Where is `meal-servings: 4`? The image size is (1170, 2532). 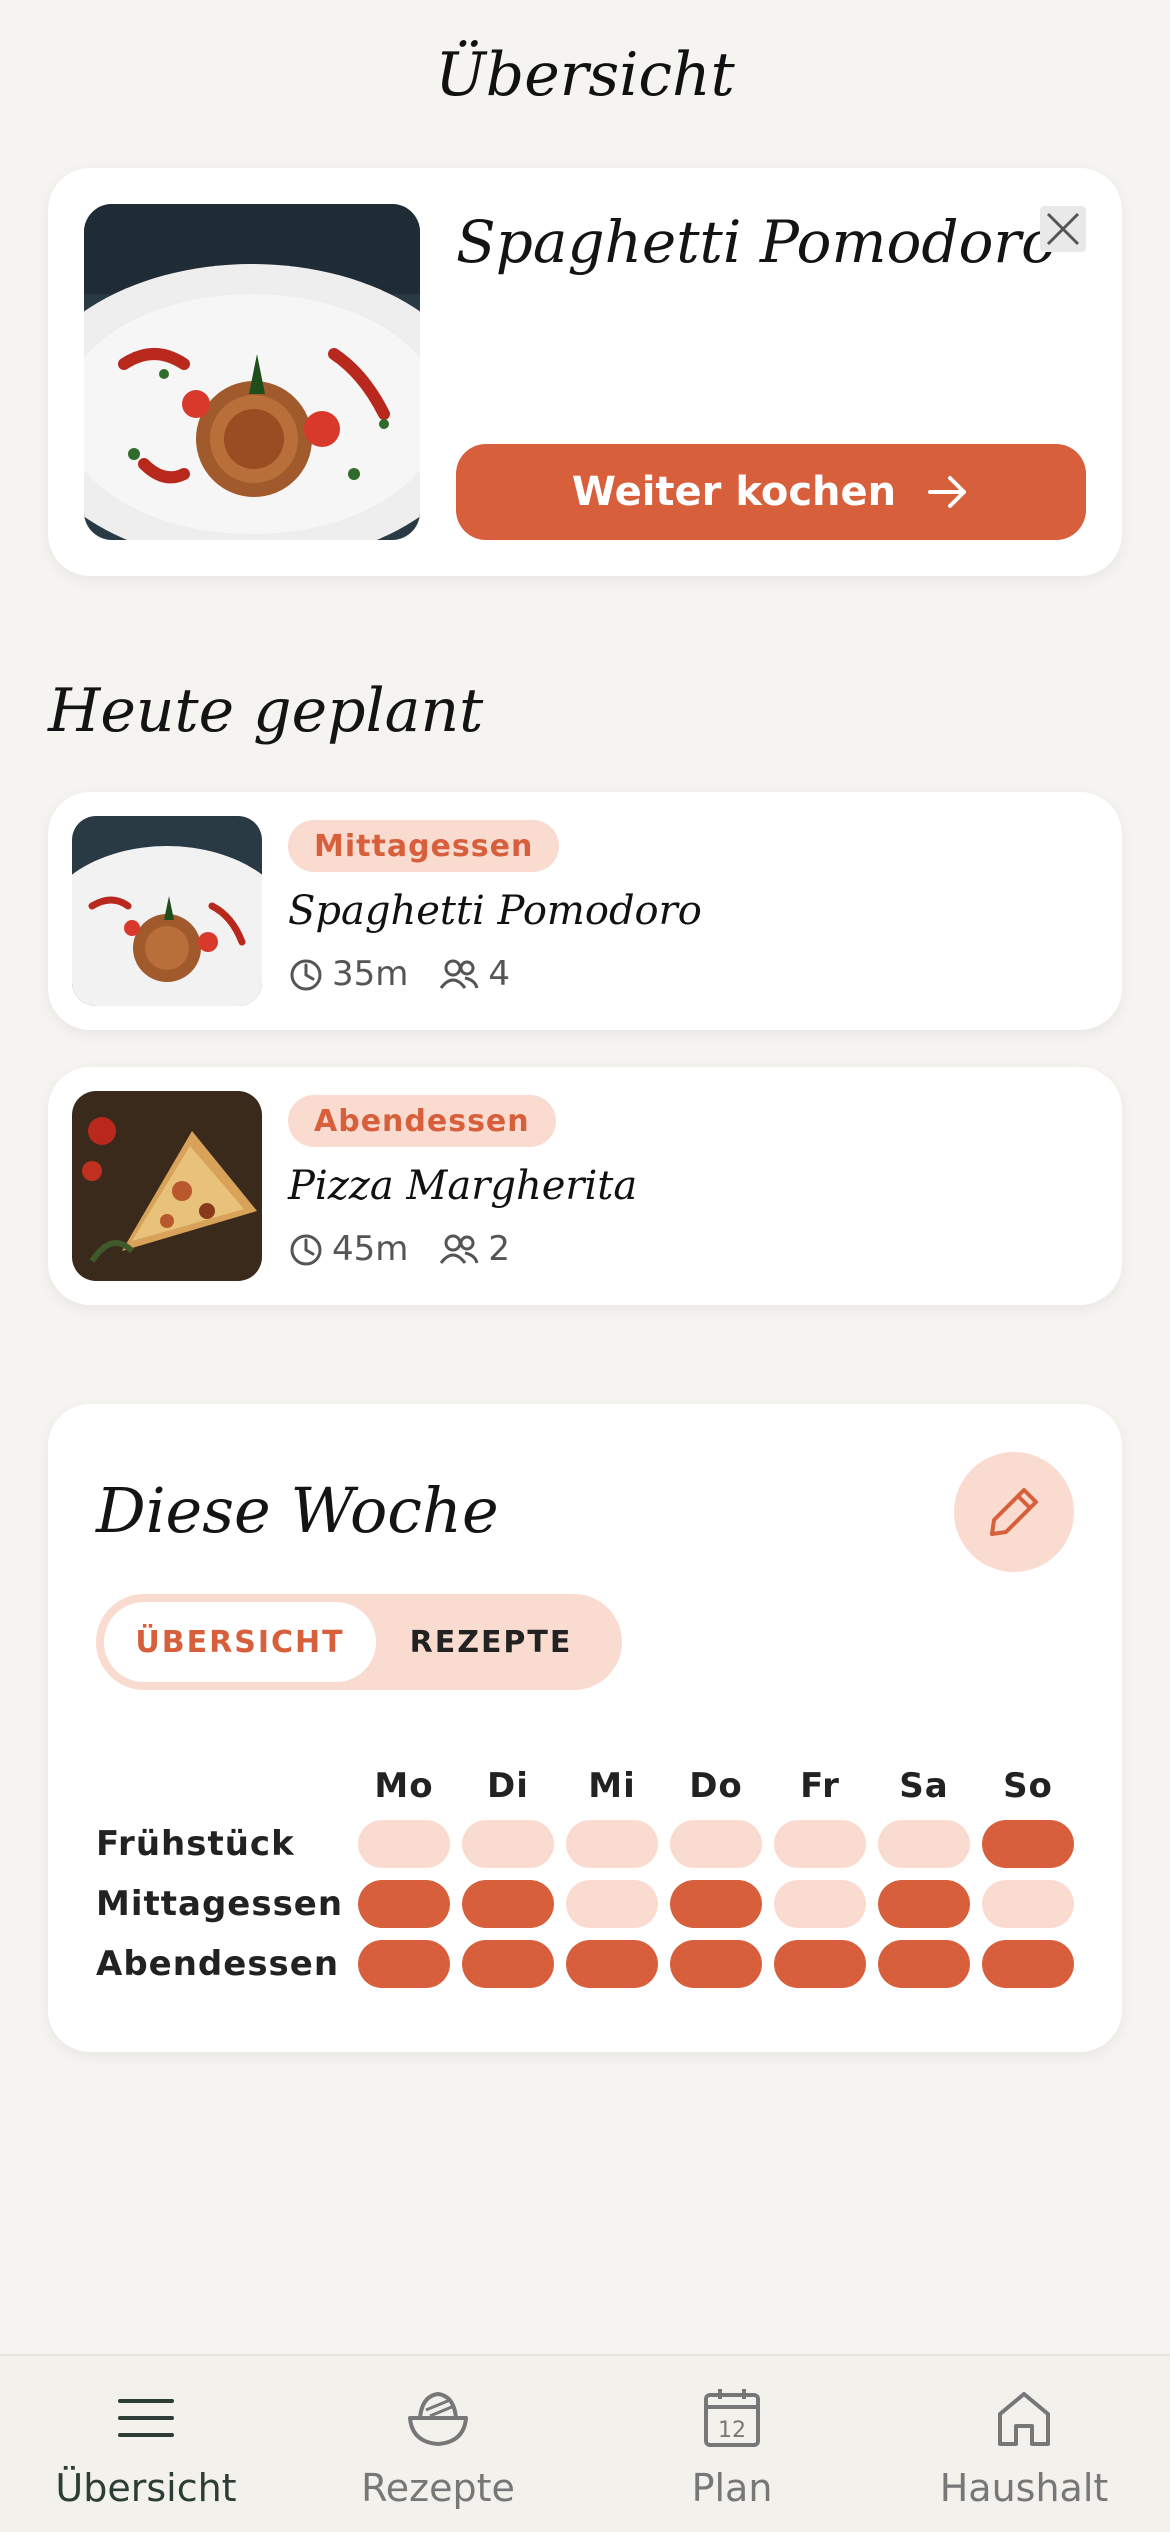 meal-servings: 4 is located at coordinates (499, 974).